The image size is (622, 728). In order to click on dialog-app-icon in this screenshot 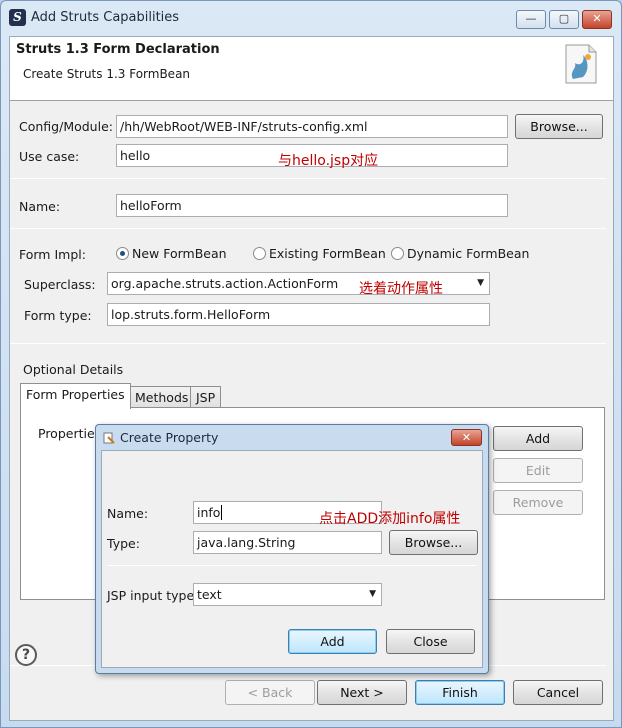, I will do `click(109, 438)`.